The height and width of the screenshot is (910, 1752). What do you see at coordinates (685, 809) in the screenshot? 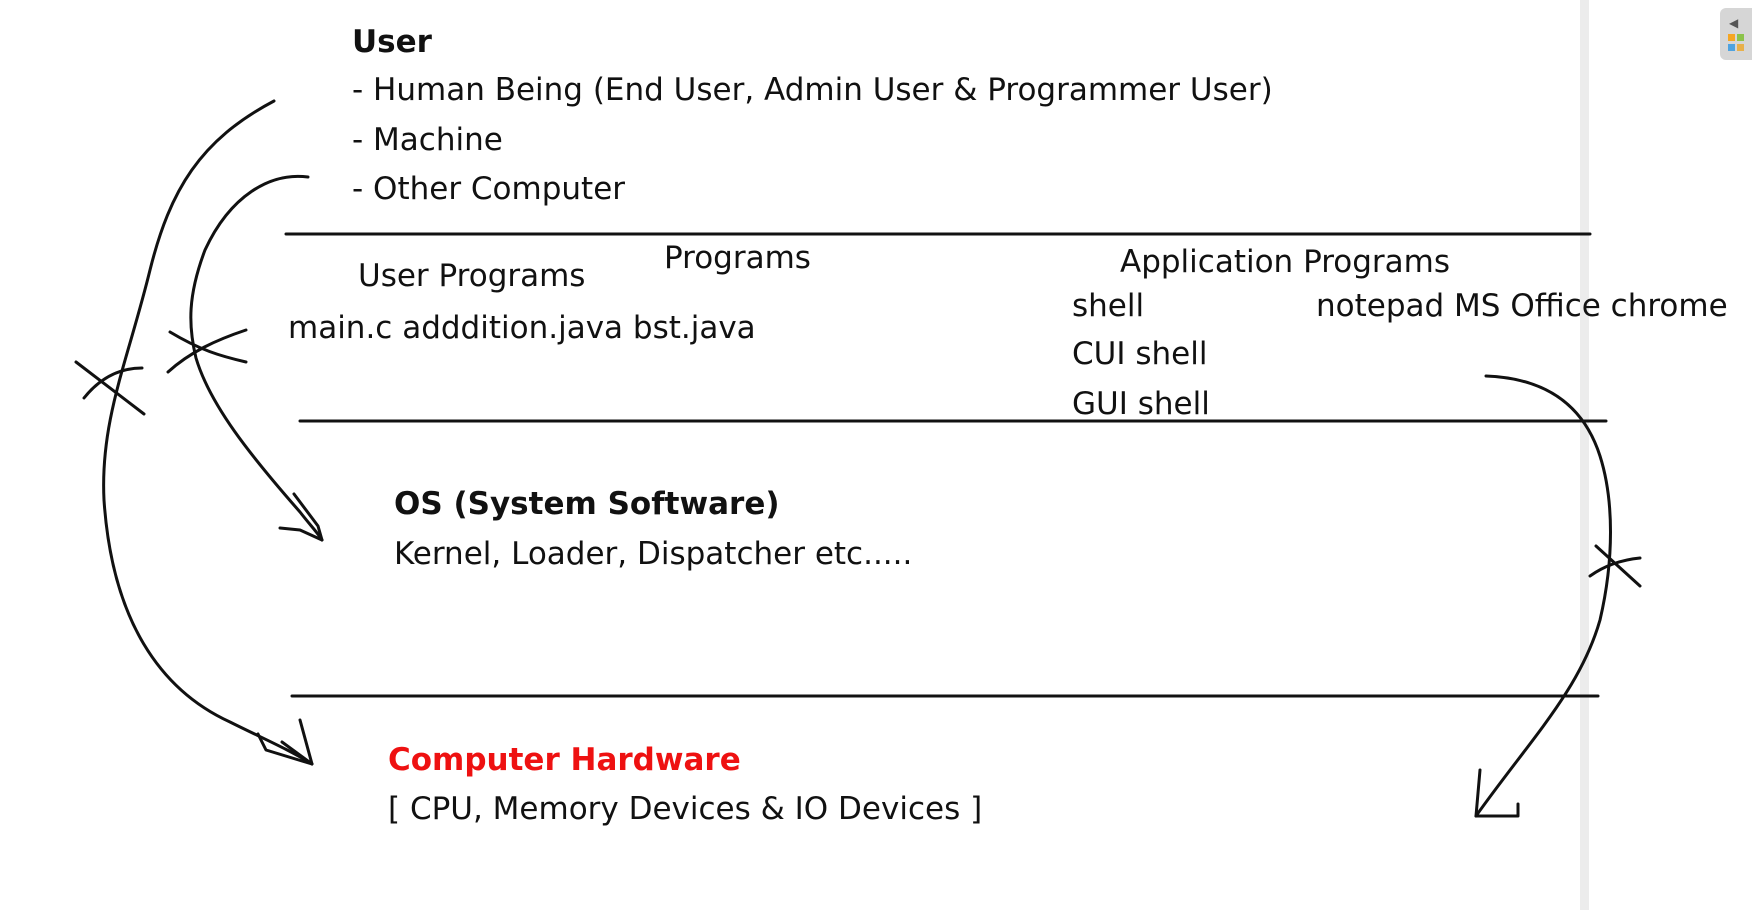
I see `hardware-detail: [ CPU, Memory Devices & IO Devices ]` at bounding box center [685, 809].